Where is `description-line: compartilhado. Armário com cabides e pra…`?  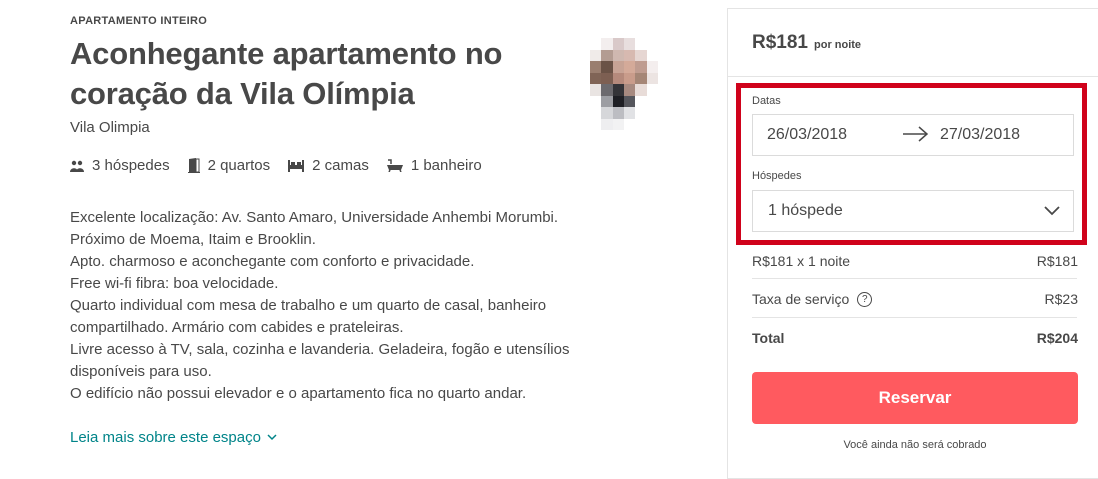
description-line: compartilhado. Armário com cabides e pra… is located at coordinates (237, 327).